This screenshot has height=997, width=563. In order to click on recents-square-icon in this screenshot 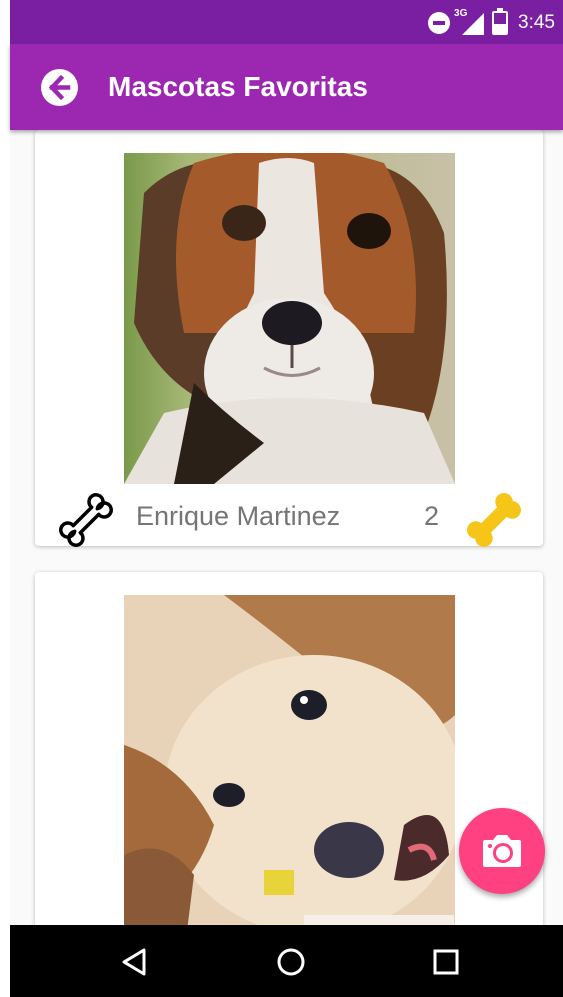, I will do `click(446, 962)`.